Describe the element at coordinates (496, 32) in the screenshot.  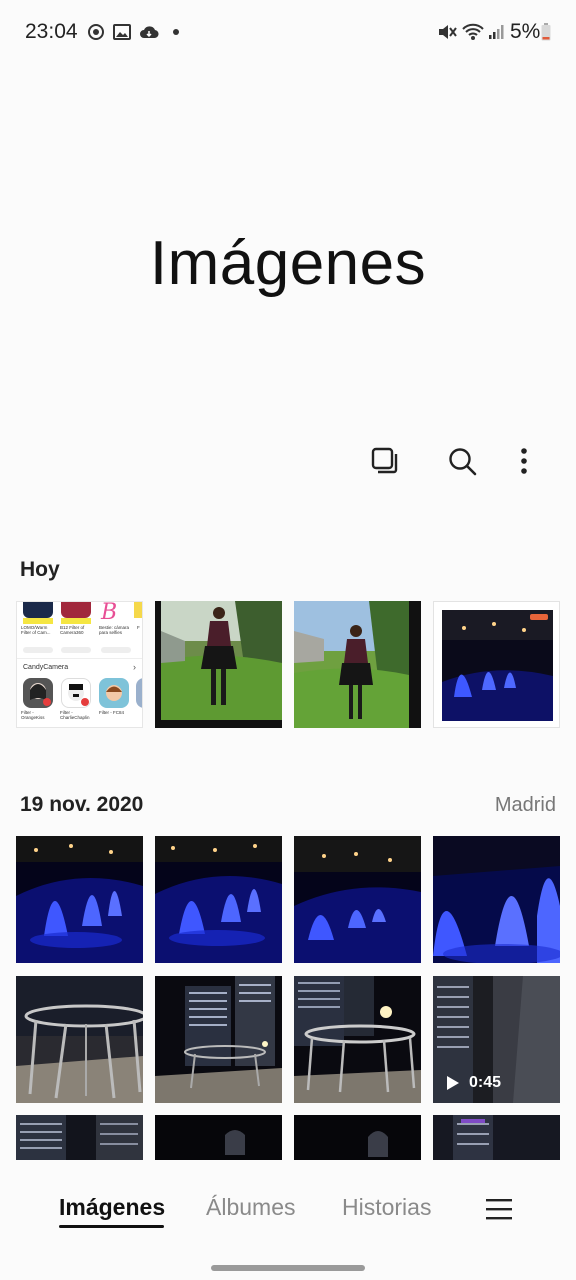
I see `signal-icon` at that location.